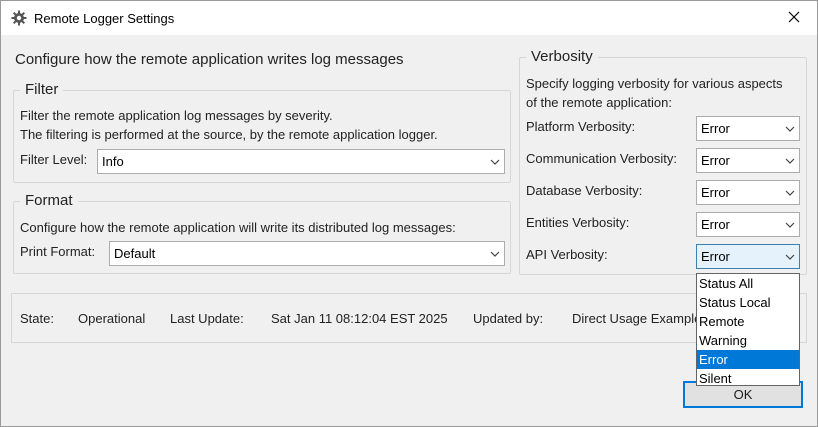 The height and width of the screenshot is (427, 818). What do you see at coordinates (715, 224) in the screenshot?
I see `entities-verbosity-value: Error` at bounding box center [715, 224].